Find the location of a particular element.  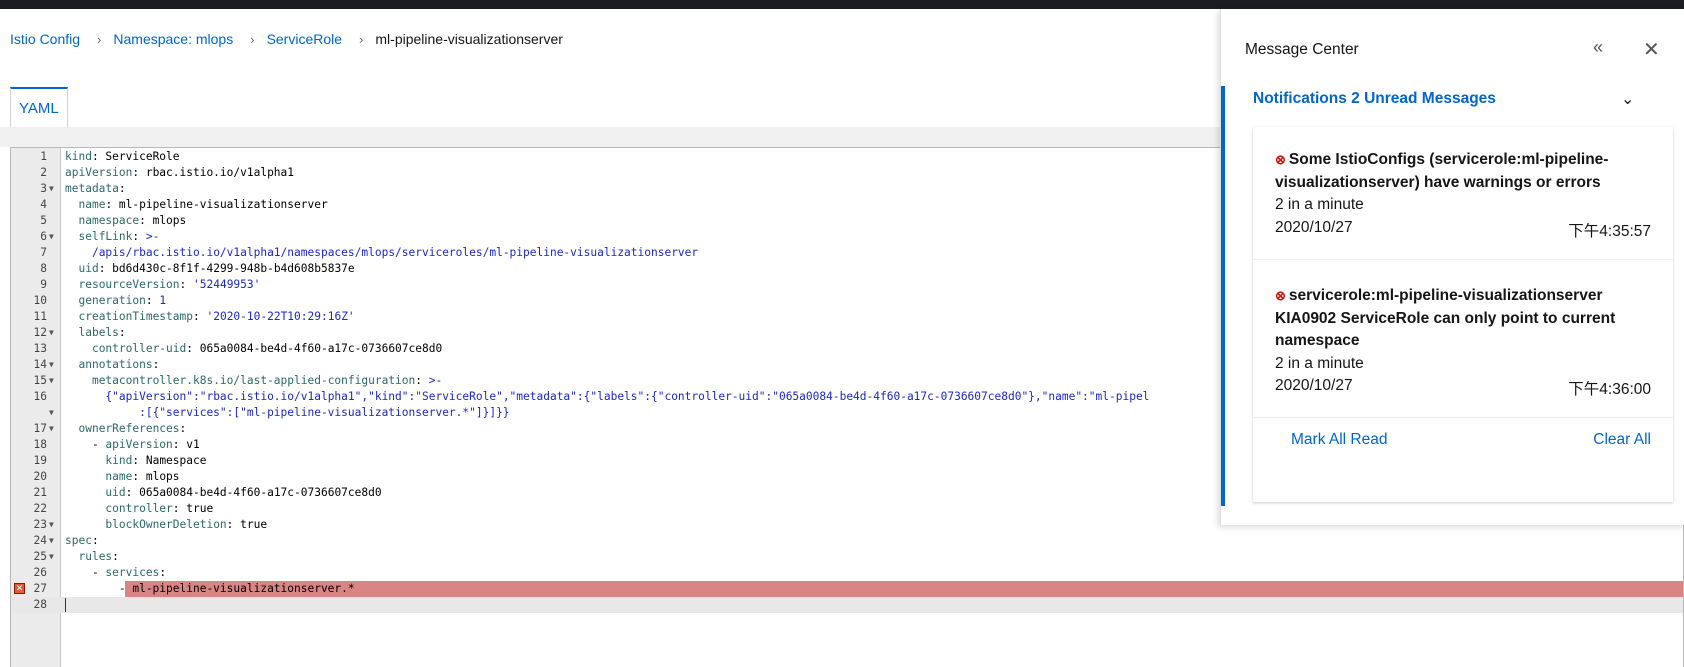

line-number: 8 is located at coordinates (43, 268).